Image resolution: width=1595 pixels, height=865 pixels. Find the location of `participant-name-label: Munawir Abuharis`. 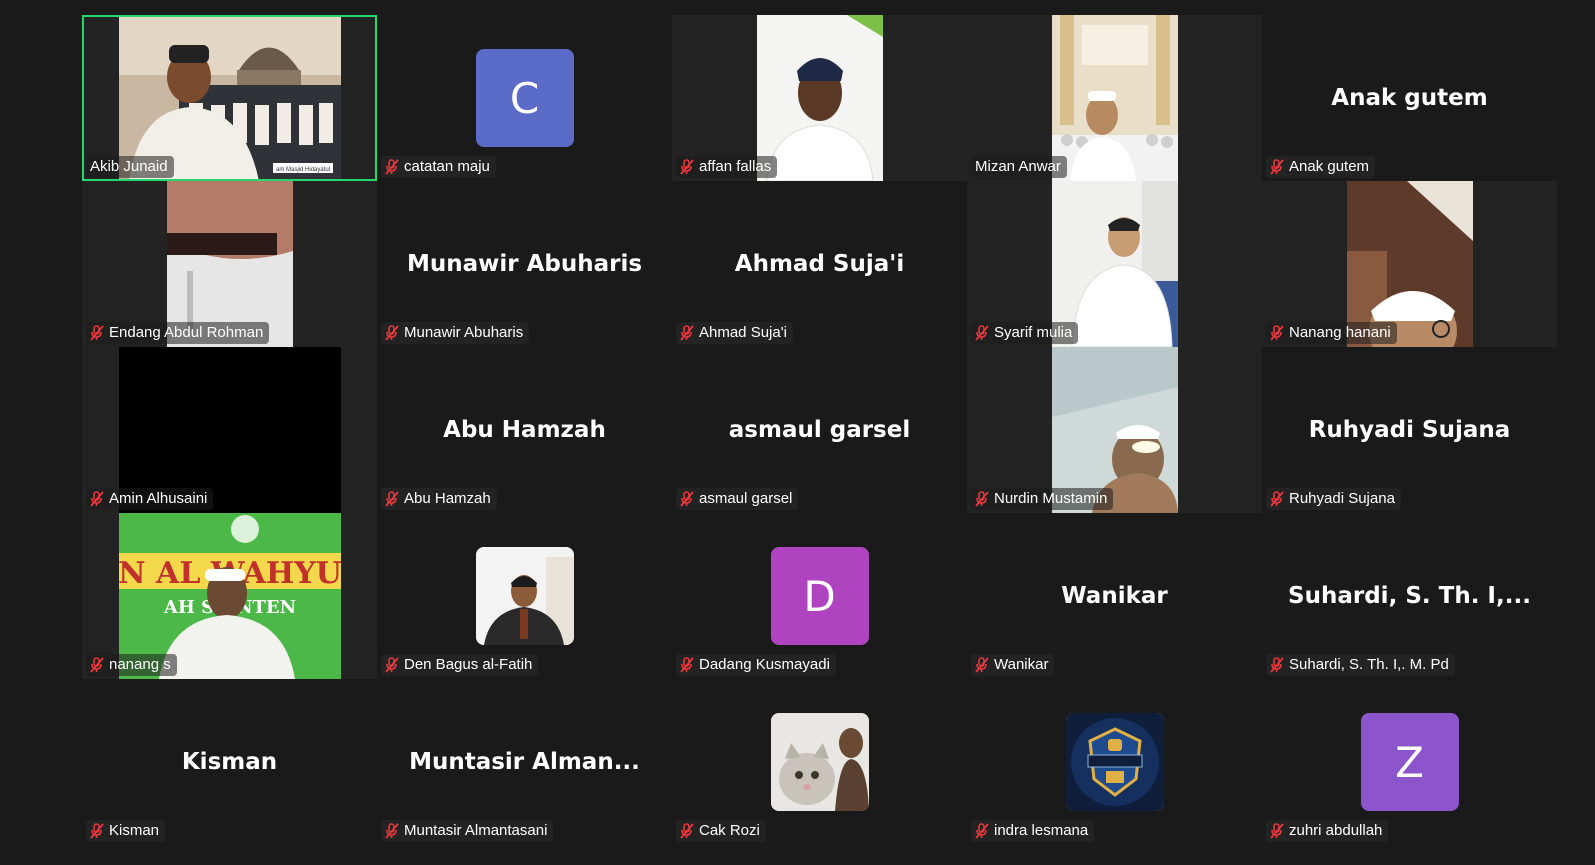

participant-name-label: Munawir Abuharis is located at coordinates (455, 333).